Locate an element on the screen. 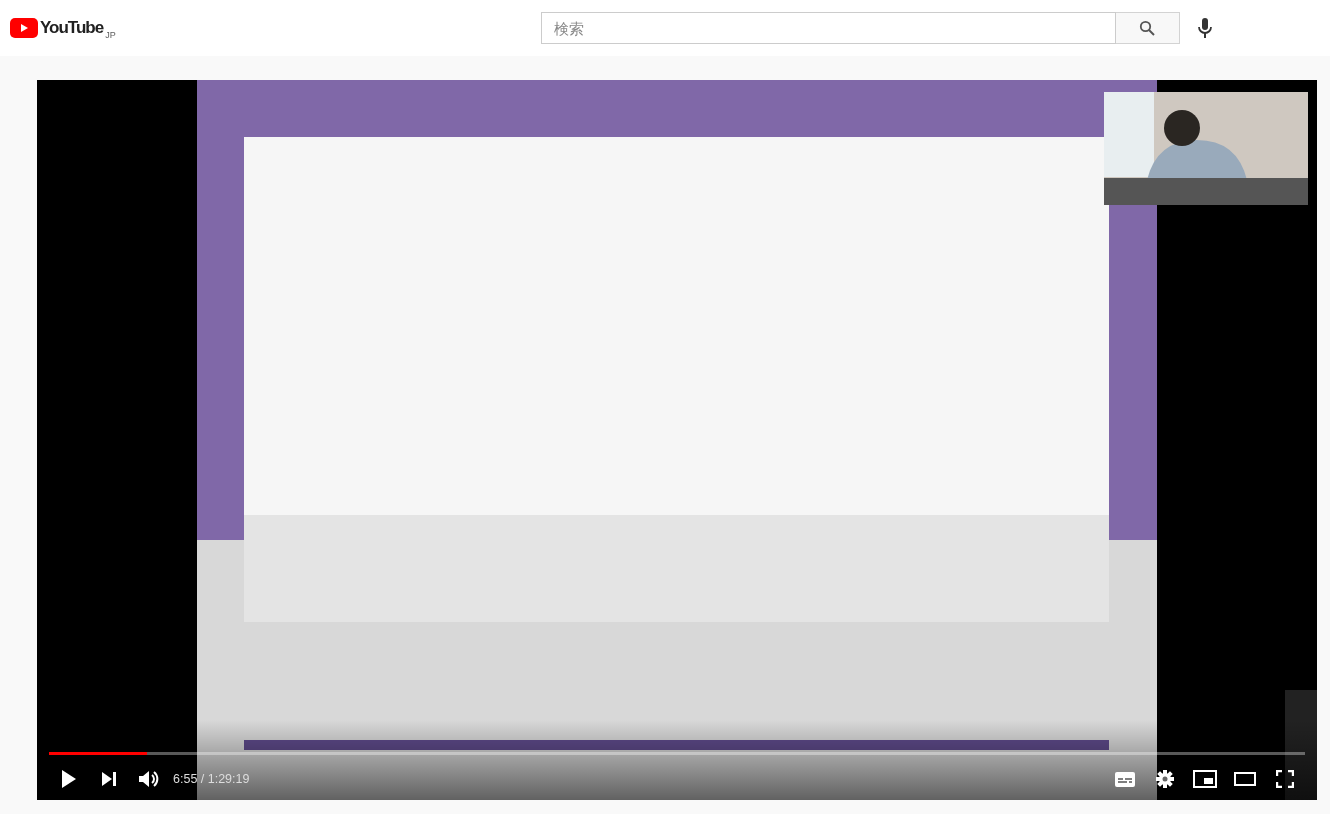 The height and width of the screenshot is (814, 1330). settings-icon is located at coordinates (1165, 779).